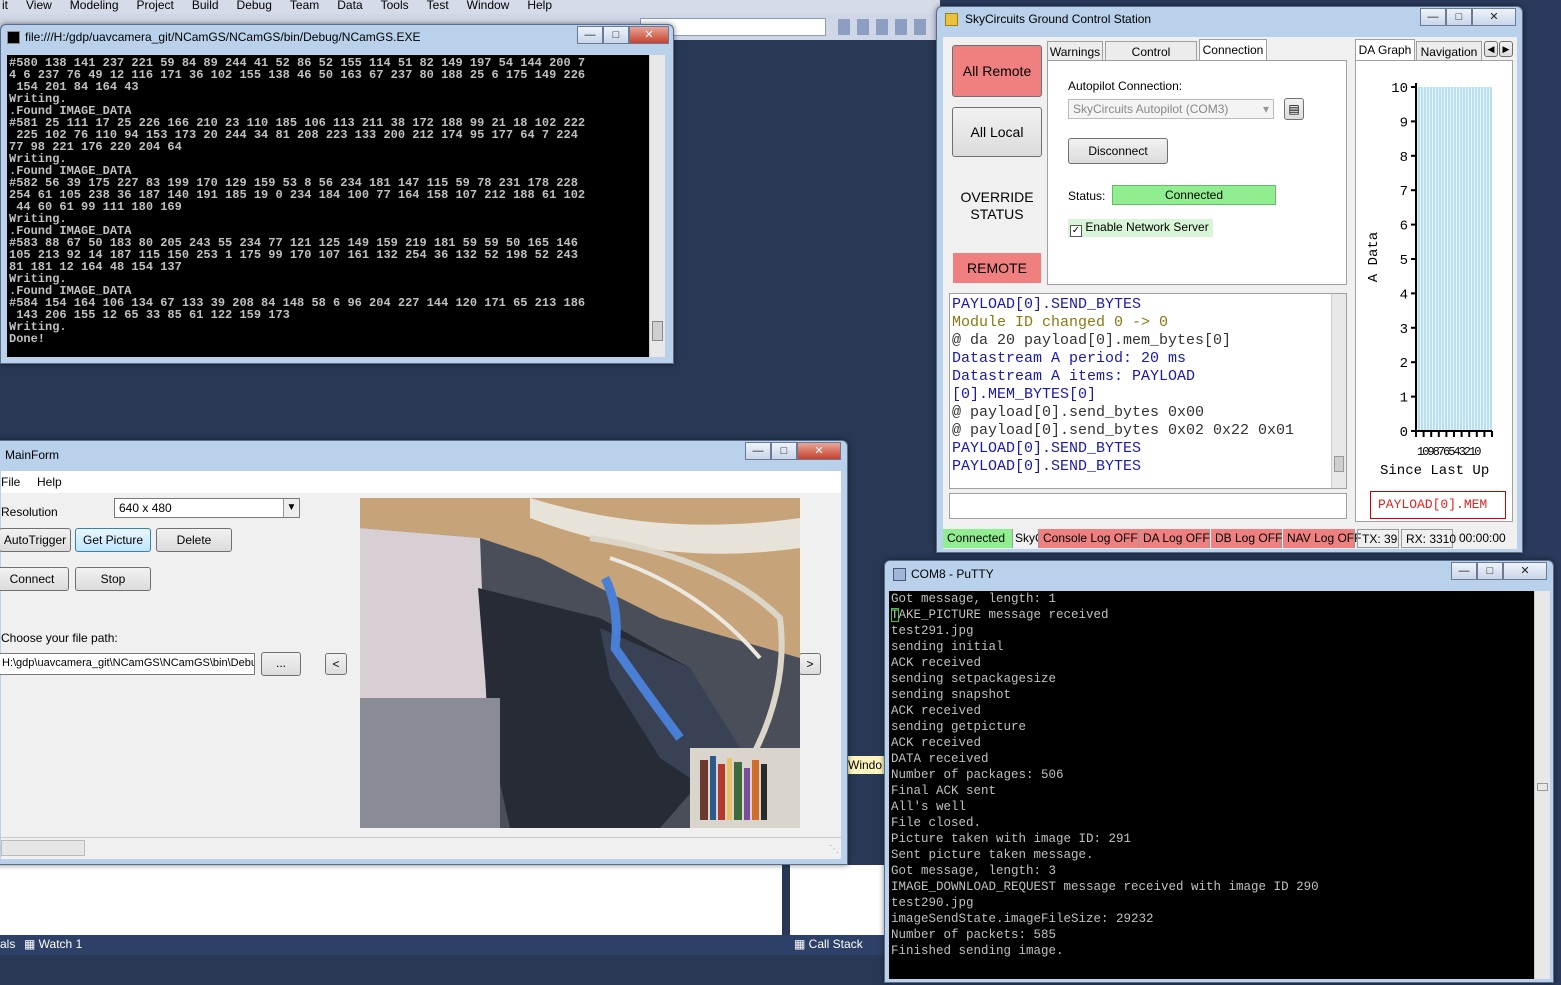 The height and width of the screenshot is (985, 1561). What do you see at coordinates (992, 855) in the screenshot?
I see `terminal-line: Sent picture taken message.` at bounding box center [992, 855].